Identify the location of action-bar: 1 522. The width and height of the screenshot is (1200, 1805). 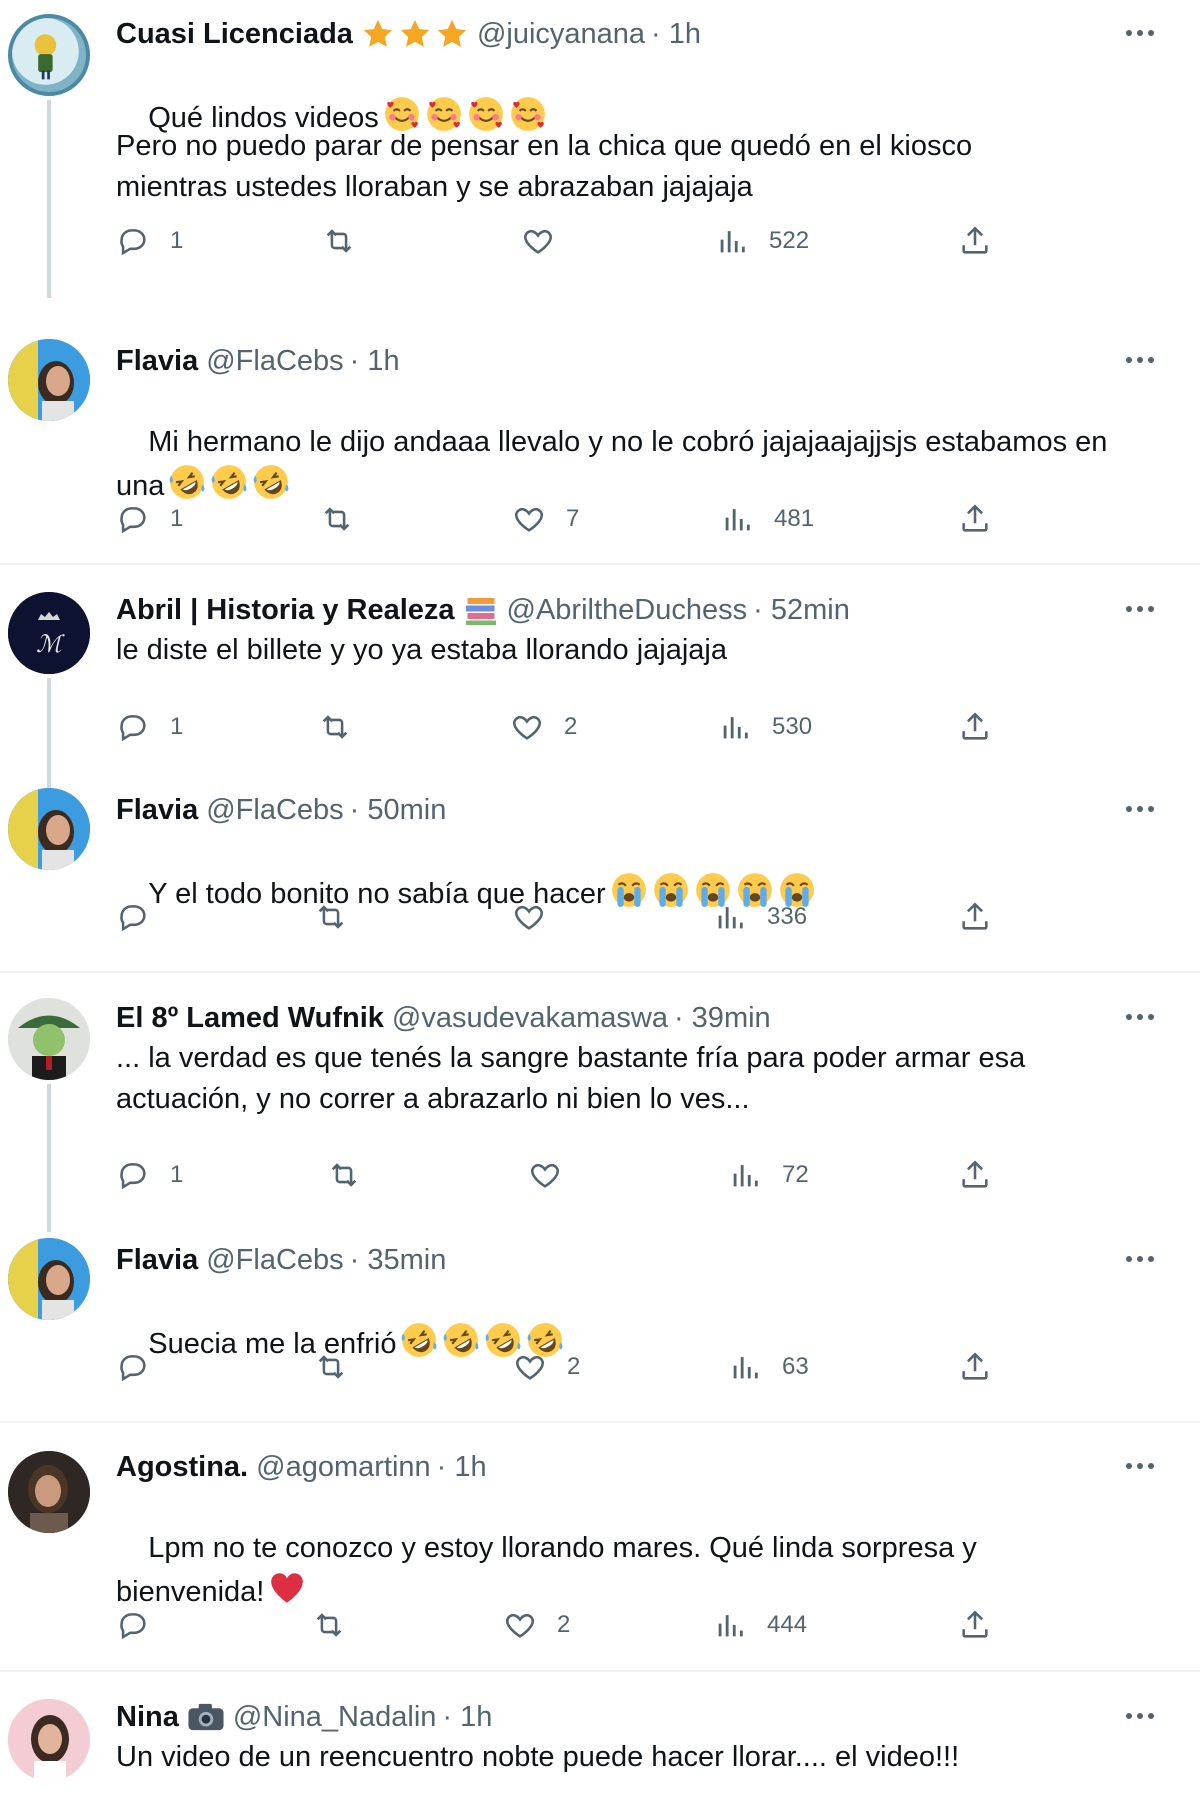
(600, 241).